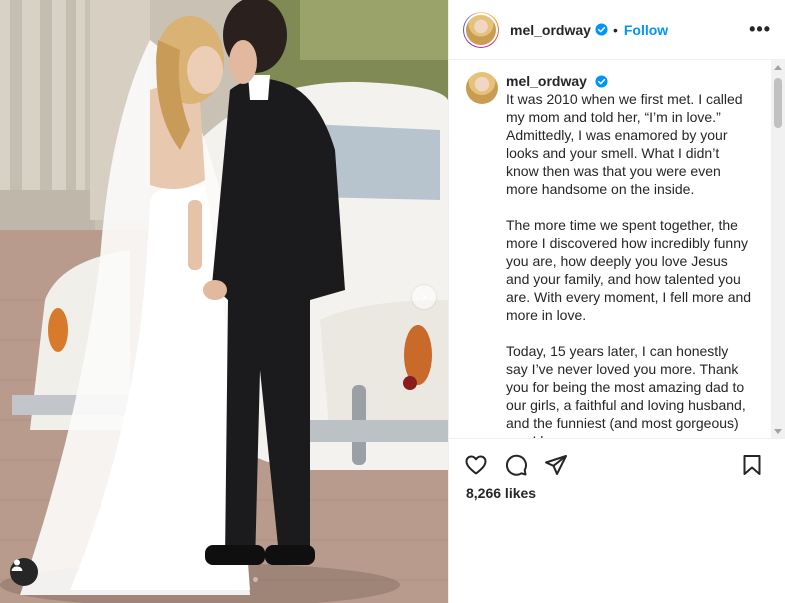  Describe the element at coordinates (546, 81) in the screenshot. I see `caption-username: mel_ordway` at that location.